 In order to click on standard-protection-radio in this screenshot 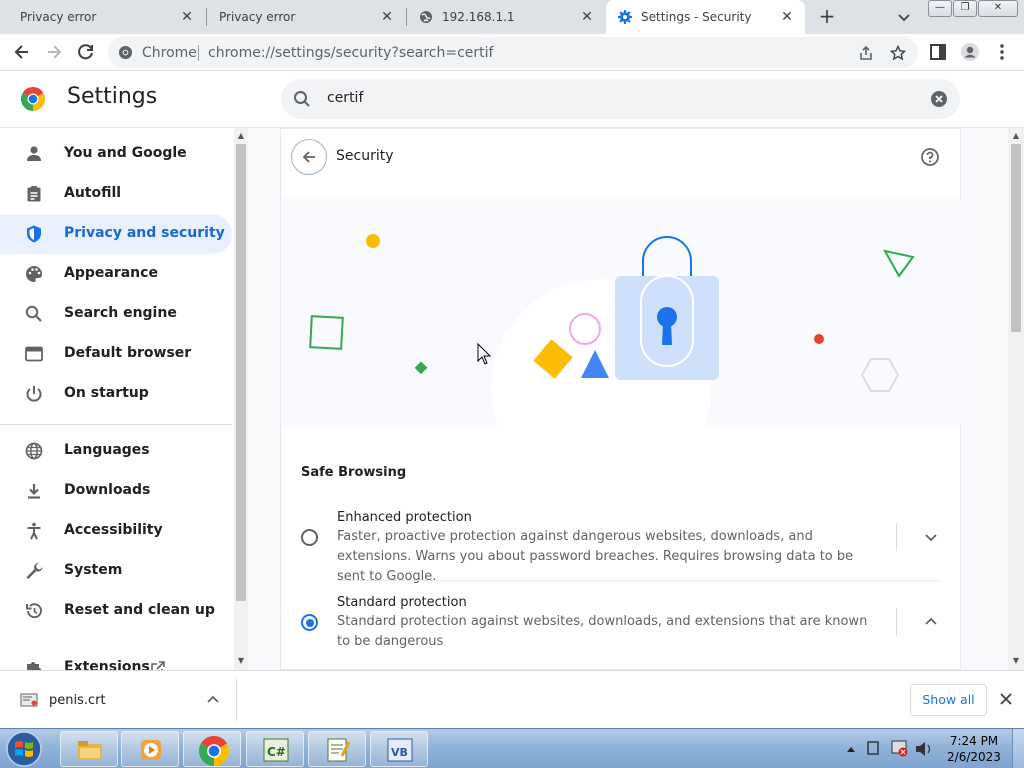, I will do `click(309, 622)`.